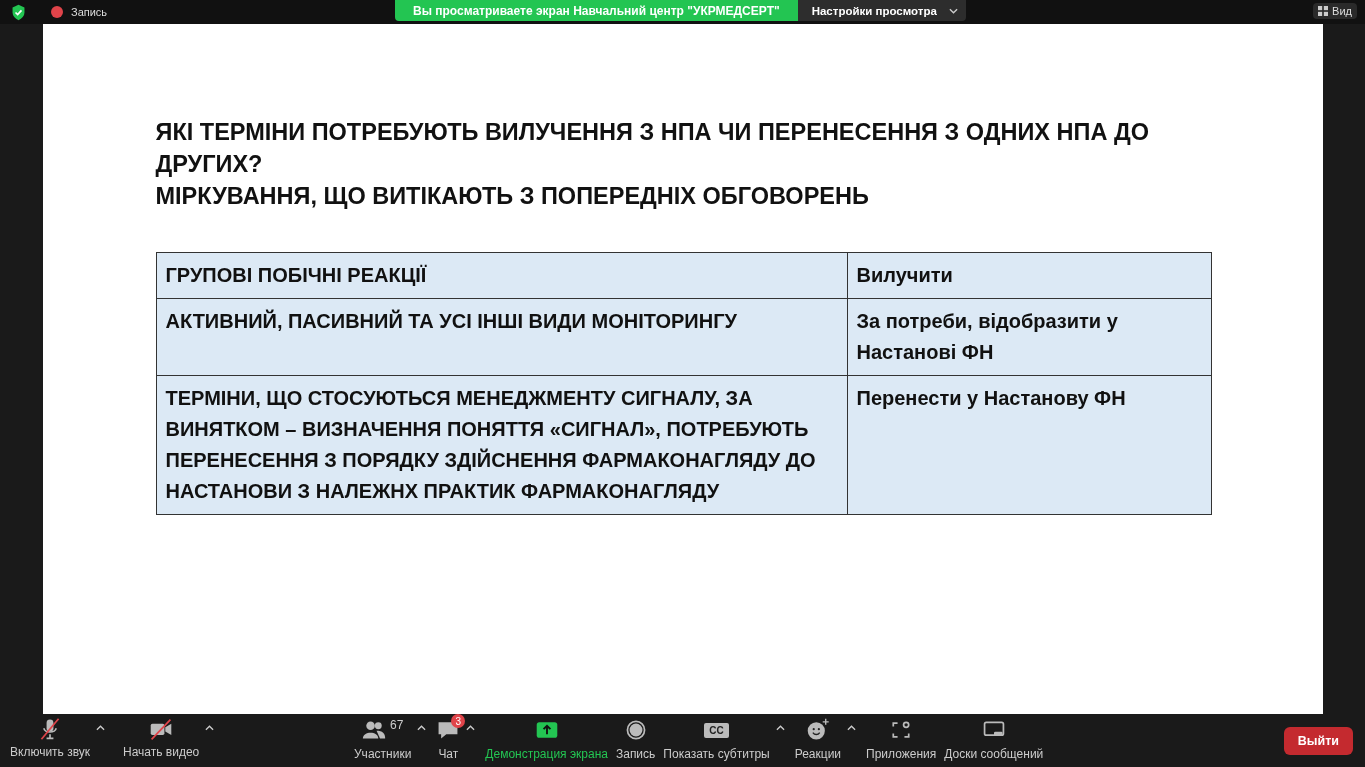 This screenshot has height=767, width=1365. What do you see at coordinates (901, 739) in the screenshot?
I see `apps-button: Приложения` at bounding box center [901, 739].